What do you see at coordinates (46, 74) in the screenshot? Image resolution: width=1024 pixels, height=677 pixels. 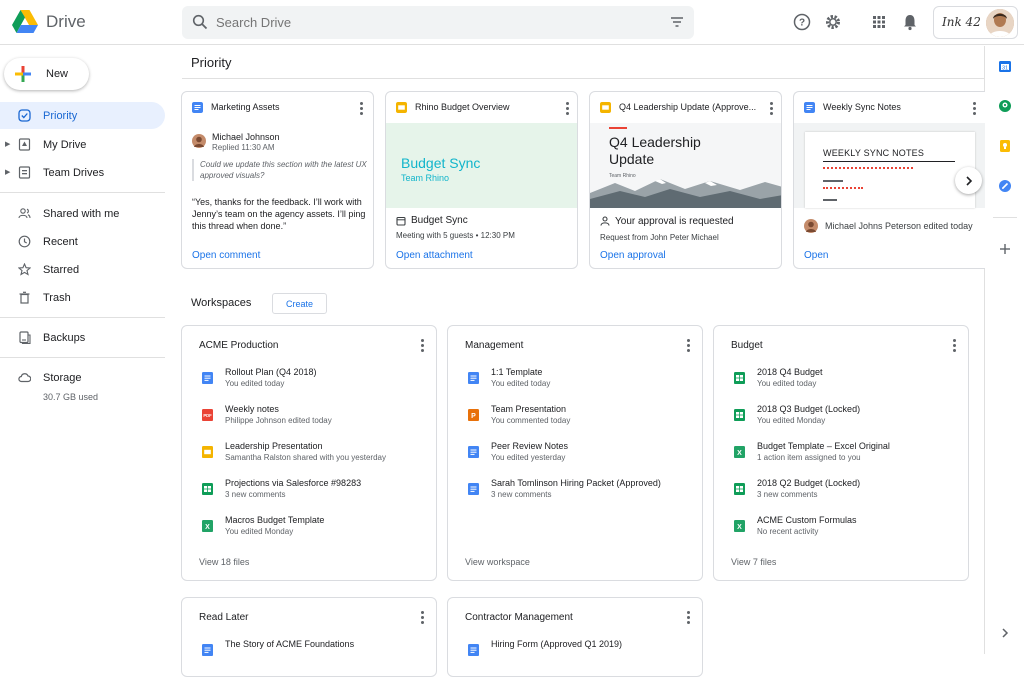 I see `new-button: New` at bounding box center [46, 74].